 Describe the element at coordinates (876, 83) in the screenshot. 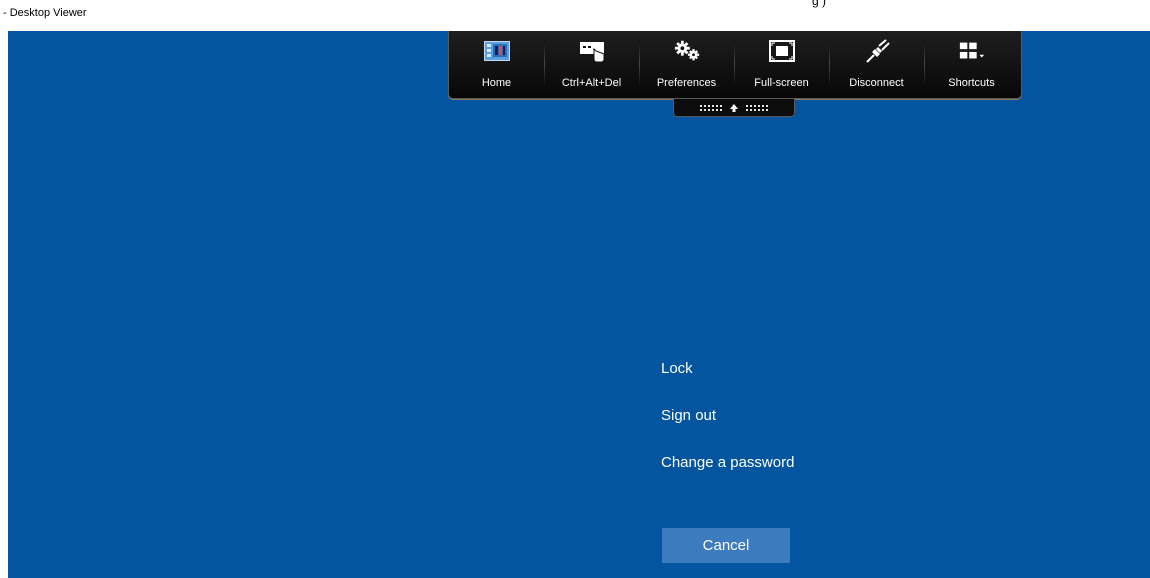

I see `disconnect-label: Disconnect` at that location.